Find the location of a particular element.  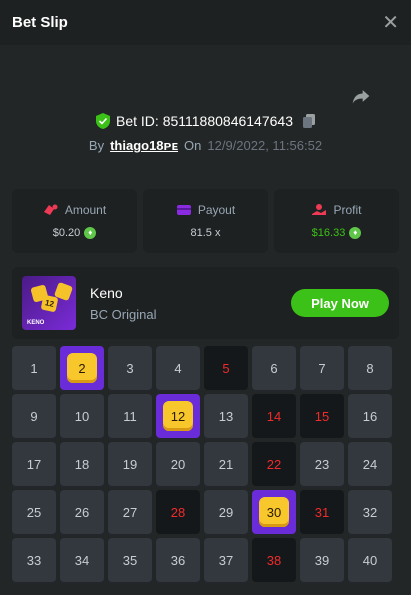

keno-cell-hit: 2 is located at coordinates (82, 368).